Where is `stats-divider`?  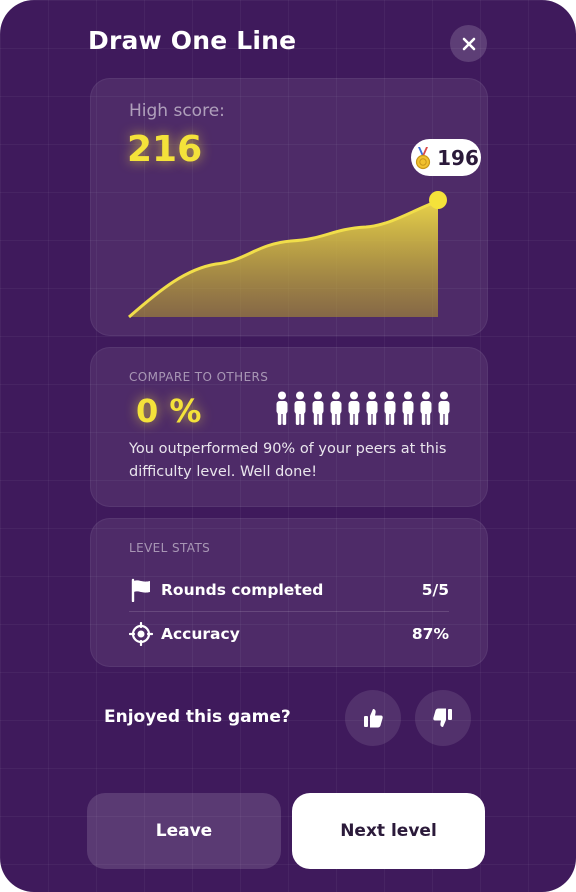
stats-divider is located at coordinates (289, 611).